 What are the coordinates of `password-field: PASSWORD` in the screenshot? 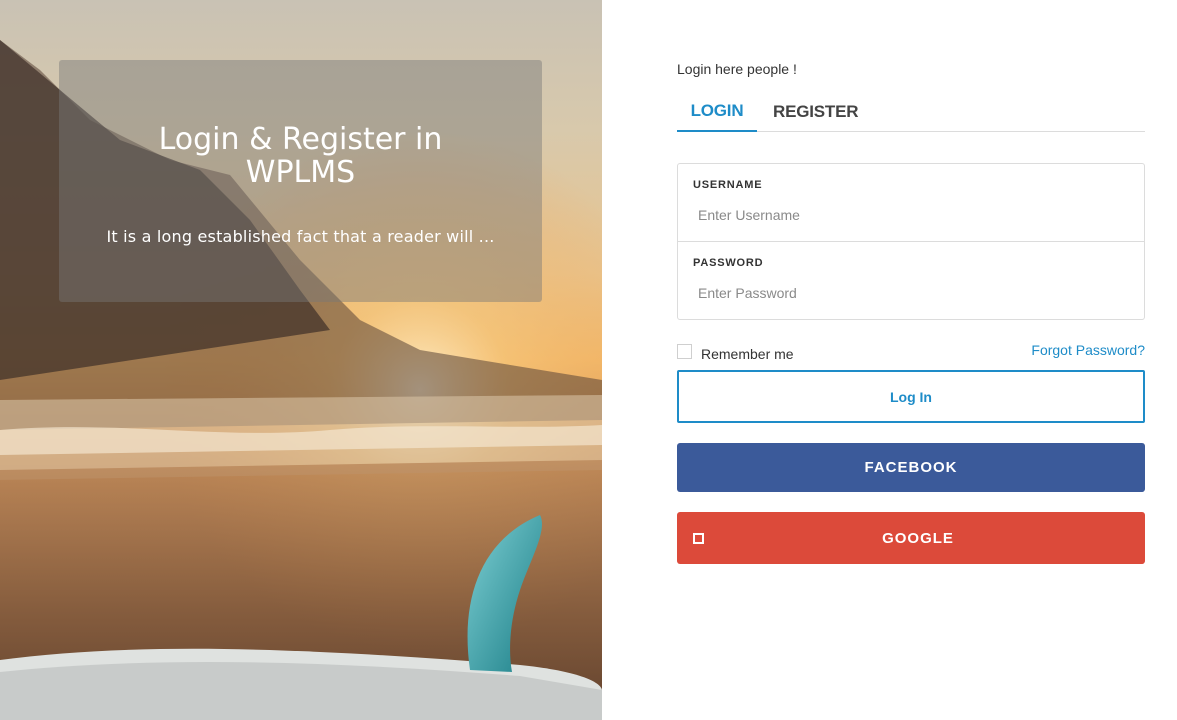 It's located at (911, 281).